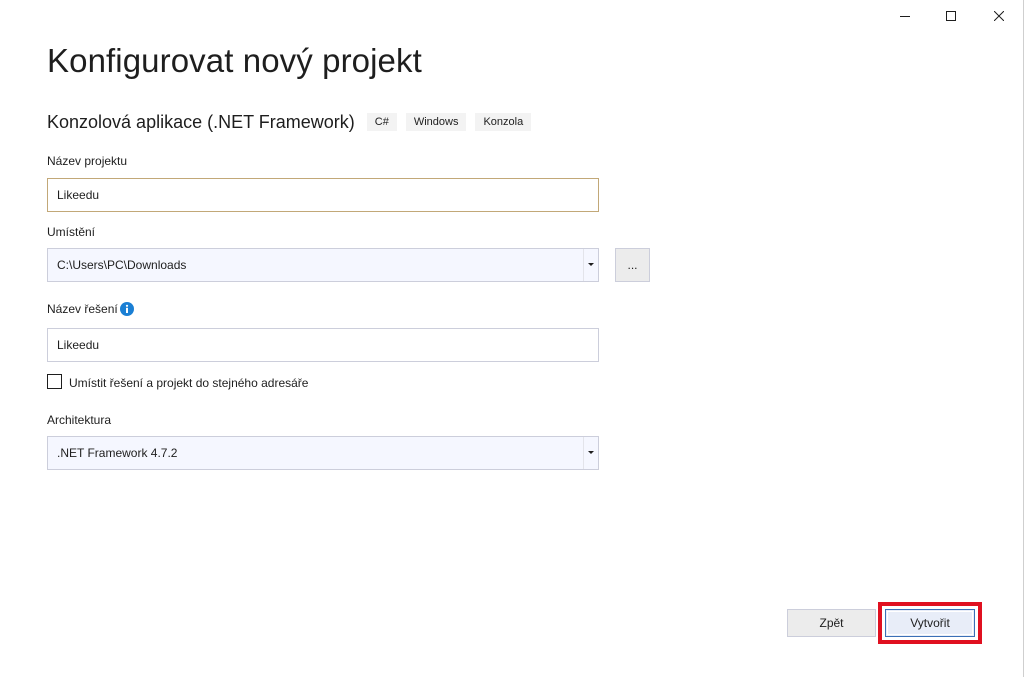 This screenshot has height=677, width=1025. I want to click on close-button, so click(999, 16).